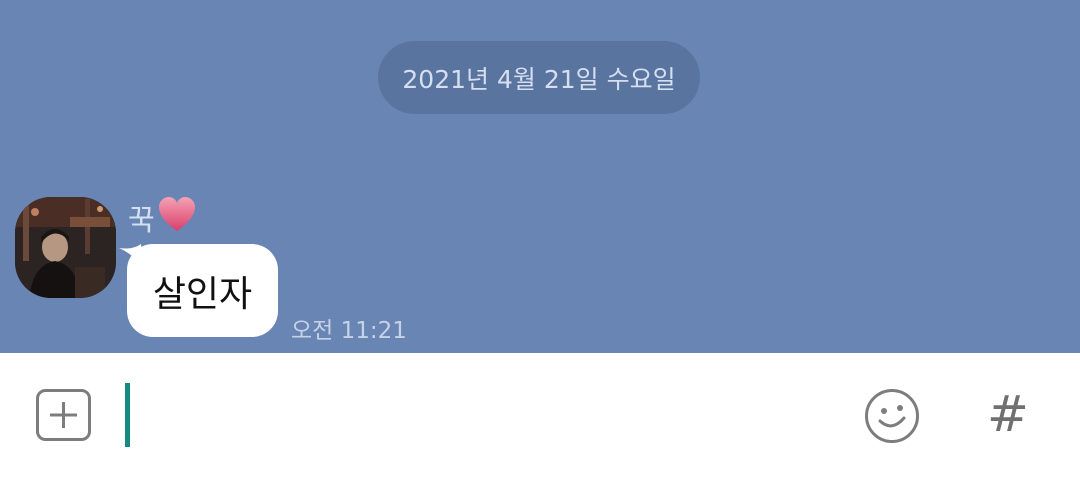 The width and height of the screenshot is (1080, 479). I want to click on message-text: 살인자, so click(202, 294).